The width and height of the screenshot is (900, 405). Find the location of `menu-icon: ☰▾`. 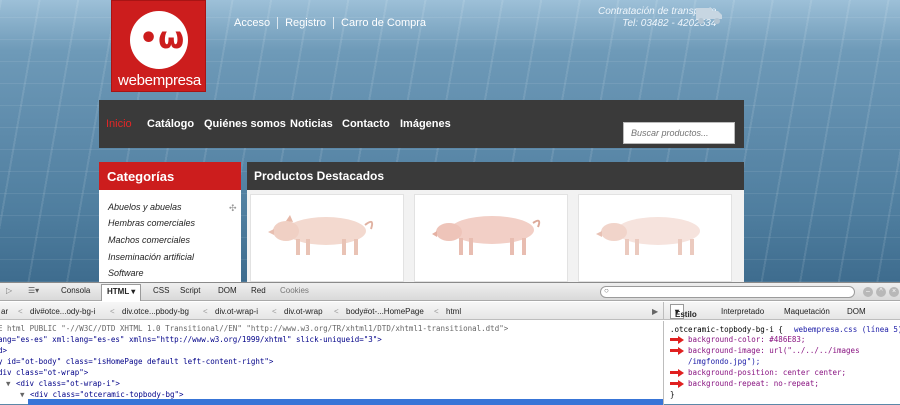

menu-icon: ☰▾ is located at coordinates (33, 290).